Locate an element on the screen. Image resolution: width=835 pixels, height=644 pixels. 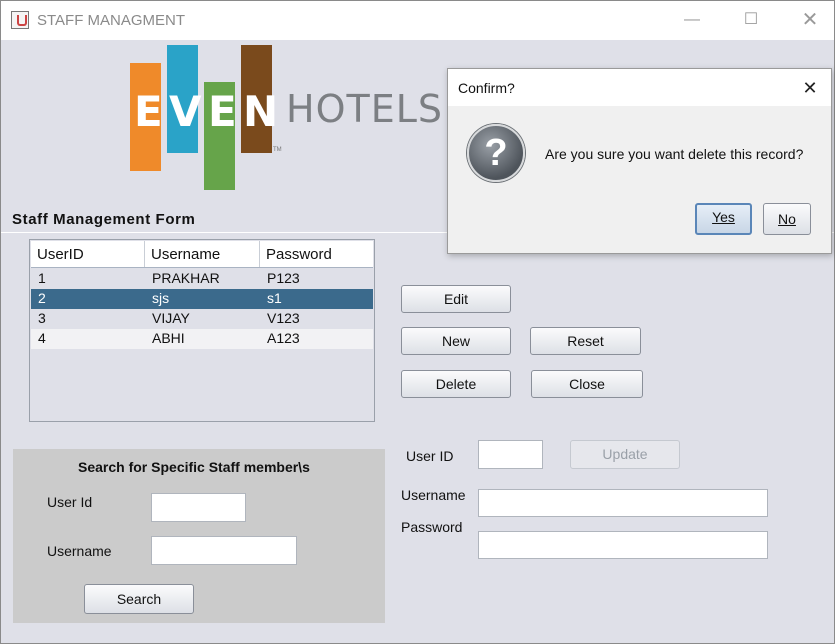
cell-username: PRAKHAR is located at coordinates (186, 278).